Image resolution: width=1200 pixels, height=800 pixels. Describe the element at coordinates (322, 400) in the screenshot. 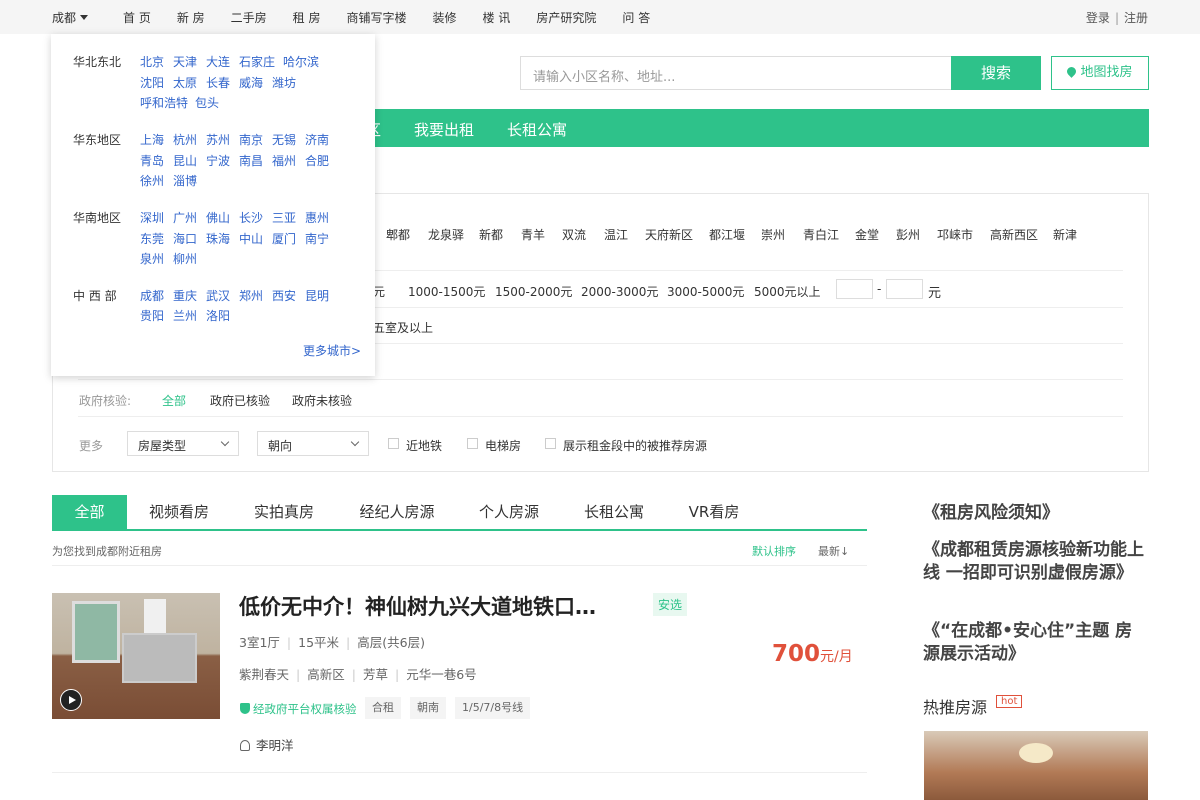

I see `gov-verify-unverified: 政府未核验` at that location.